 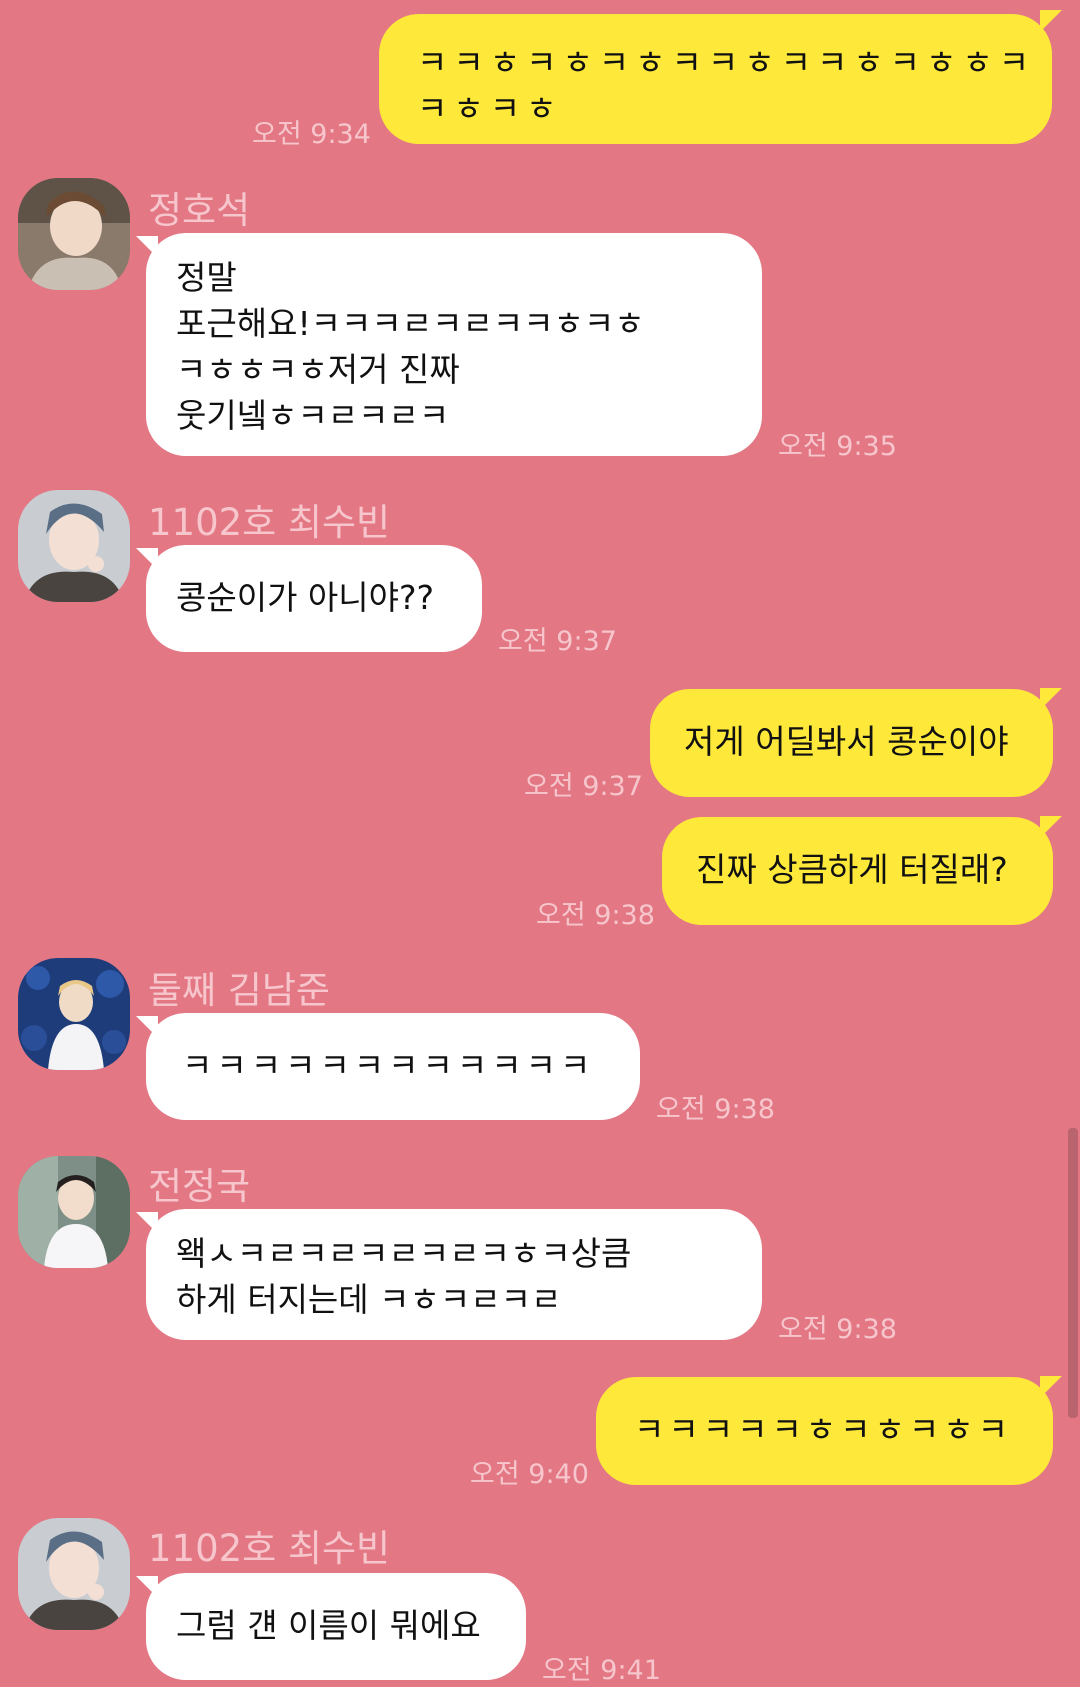 I want to click on message-time: 오전 9:40, so click(x=529, y=1474).